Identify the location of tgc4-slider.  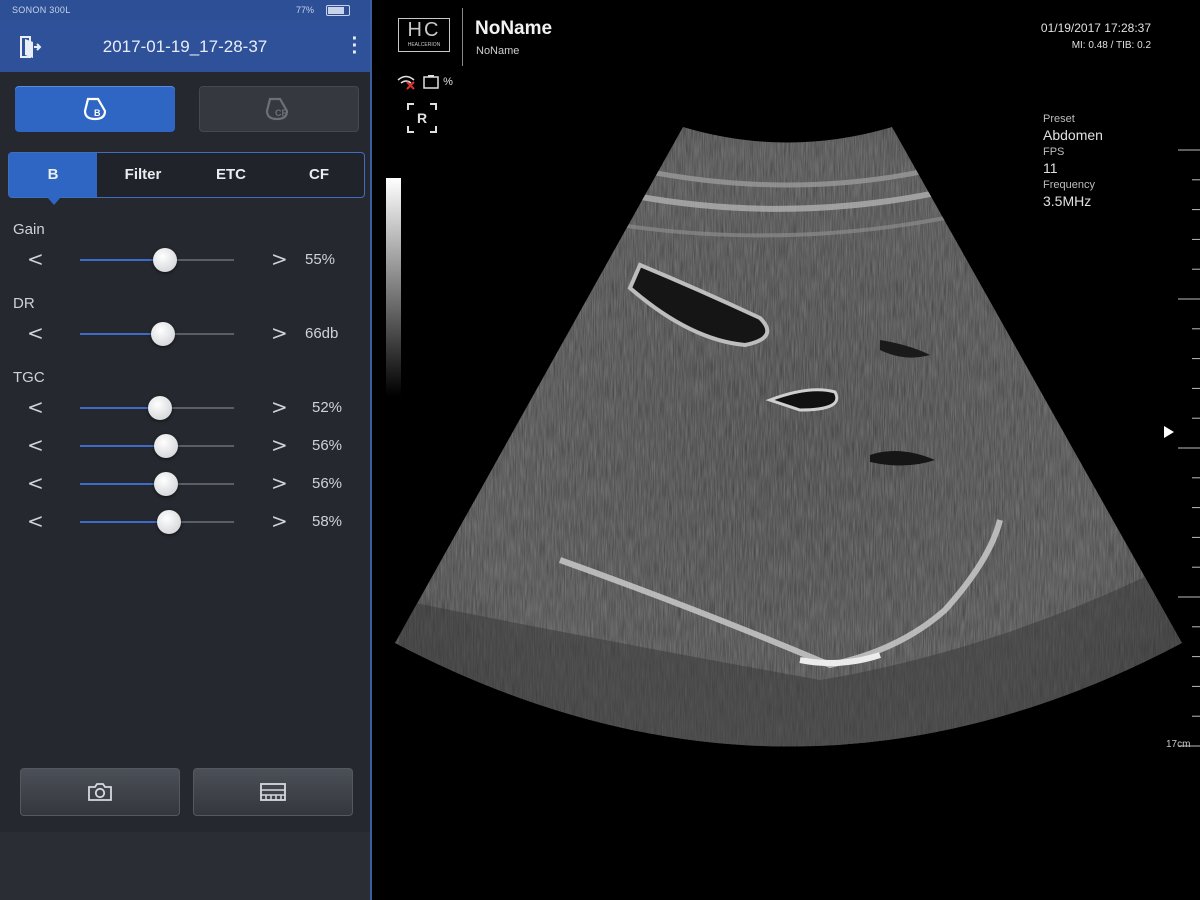
(157, 522).